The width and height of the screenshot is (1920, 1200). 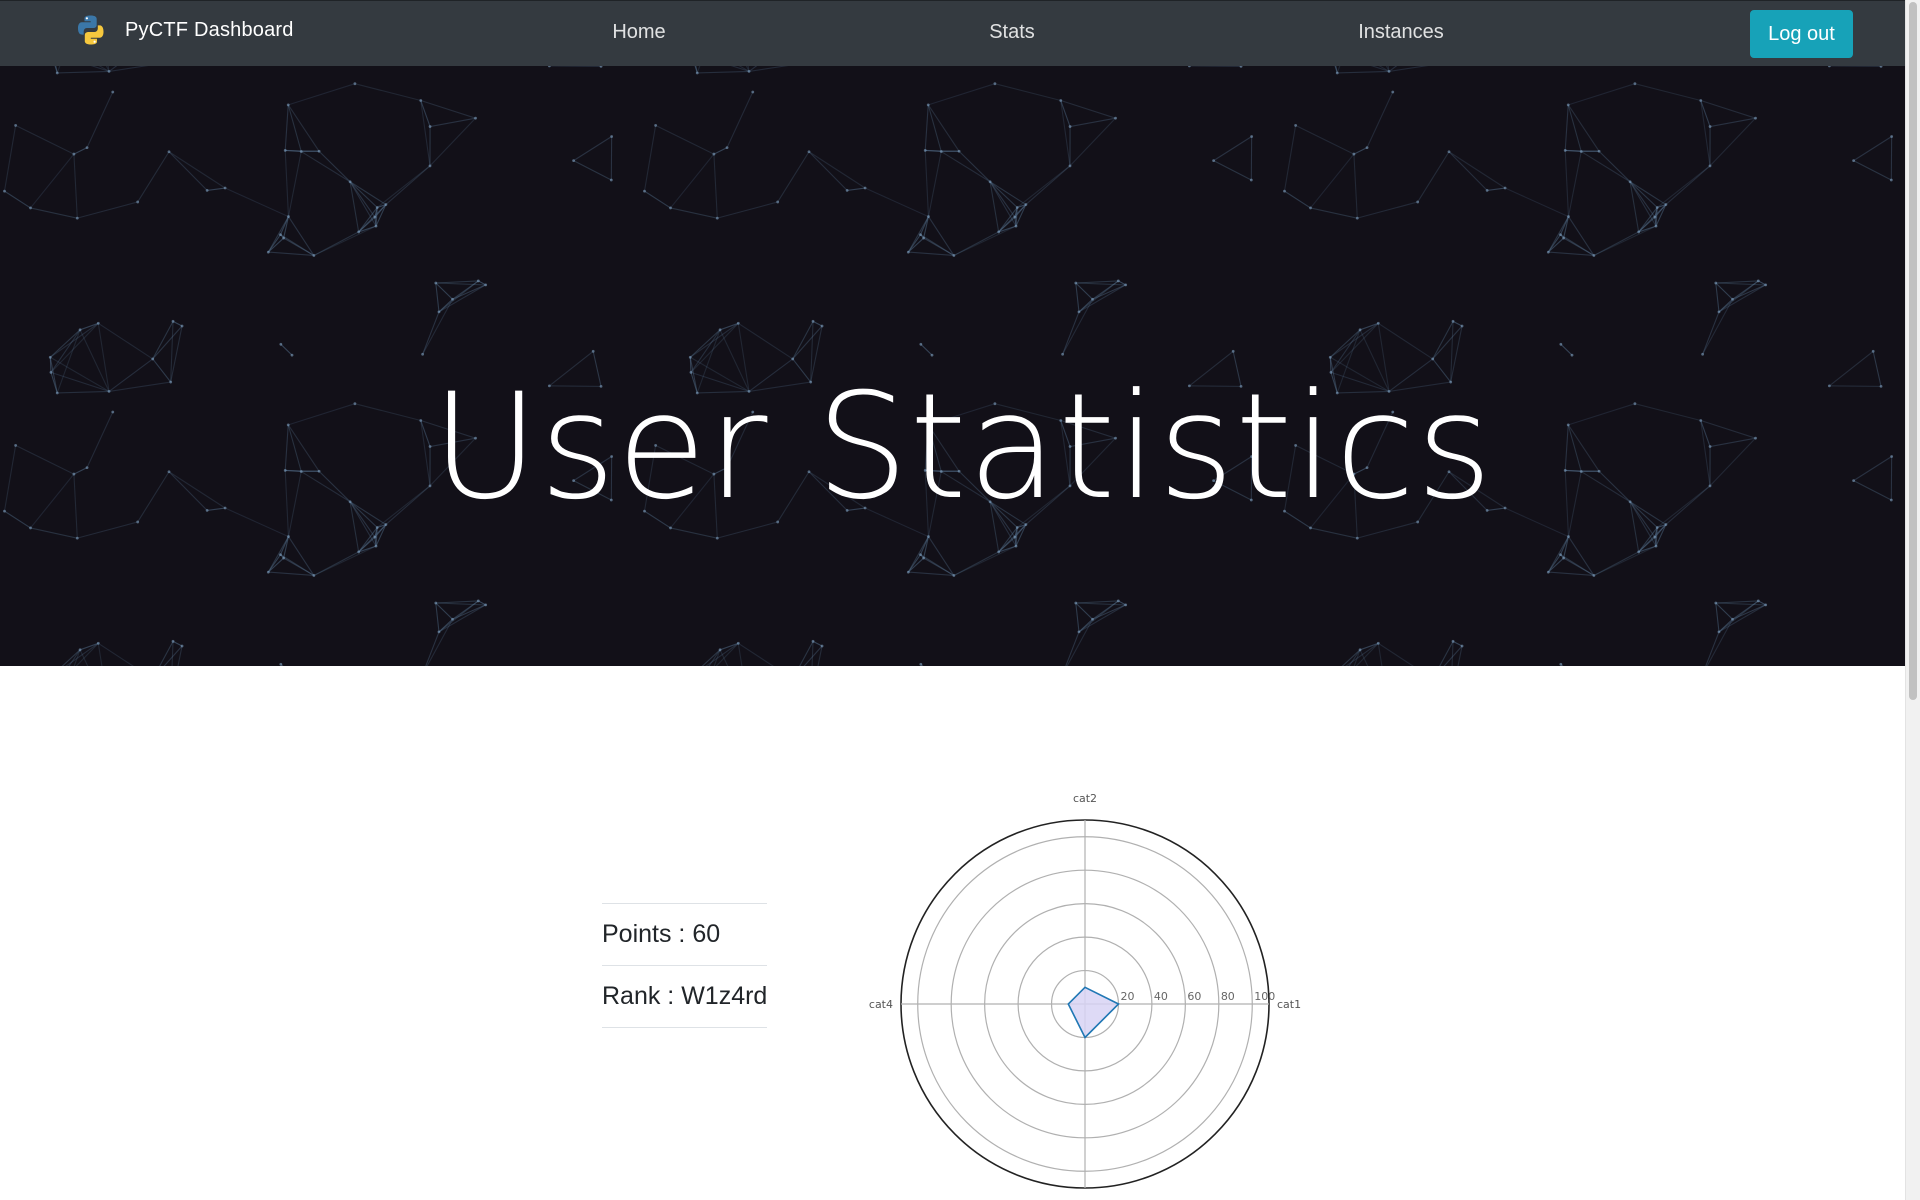 What do you see at coordinates (91, 30) in the screenshot?
I see `python-logo-icon` at bounding box center [91, 30].